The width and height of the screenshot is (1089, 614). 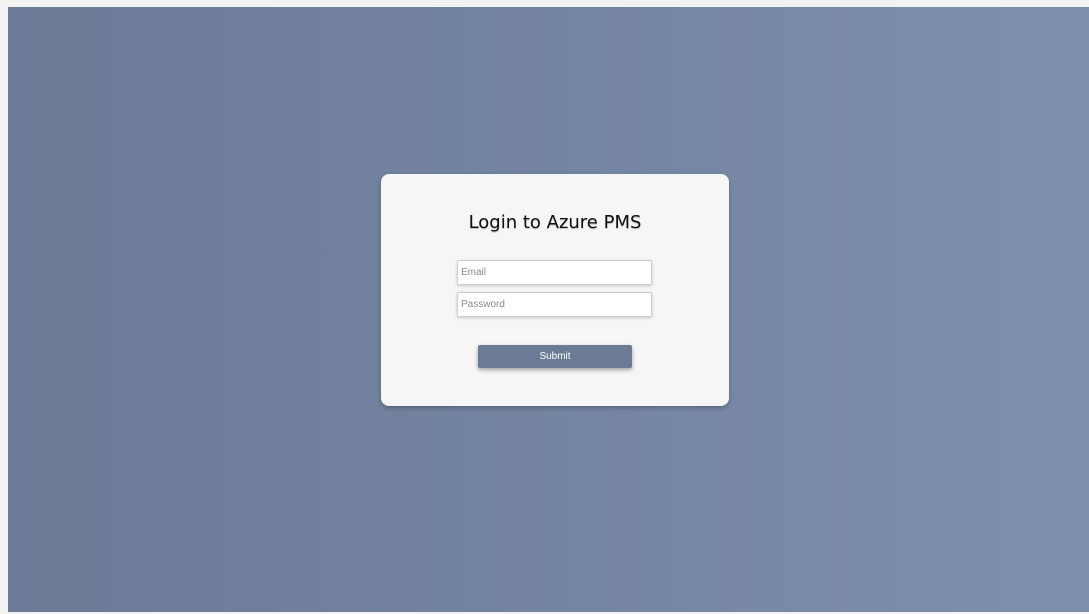 What do you see at coordinates (555, 356) in the screenshot?
I see `submit-button: Submit` at bounding box center [555, 356].